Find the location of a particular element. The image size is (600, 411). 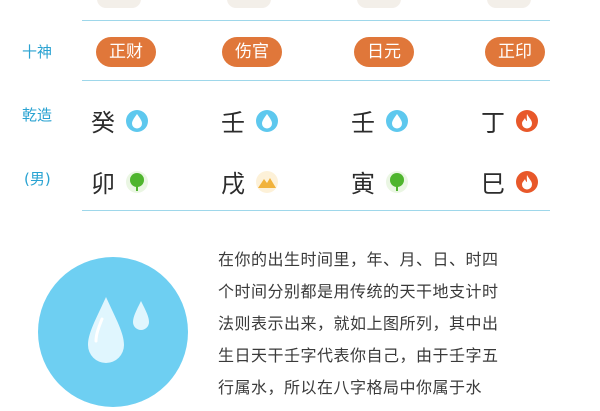

branch-cell: 戌 is located at coordinates (248, 181).